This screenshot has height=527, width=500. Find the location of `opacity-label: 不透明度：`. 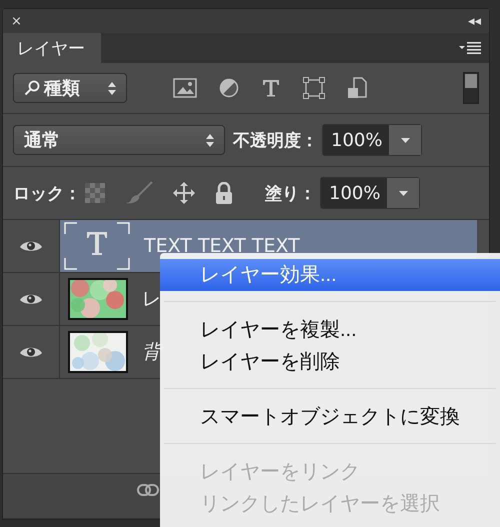

opacity-label: 不透明度： is located at coordinates (275, 141).